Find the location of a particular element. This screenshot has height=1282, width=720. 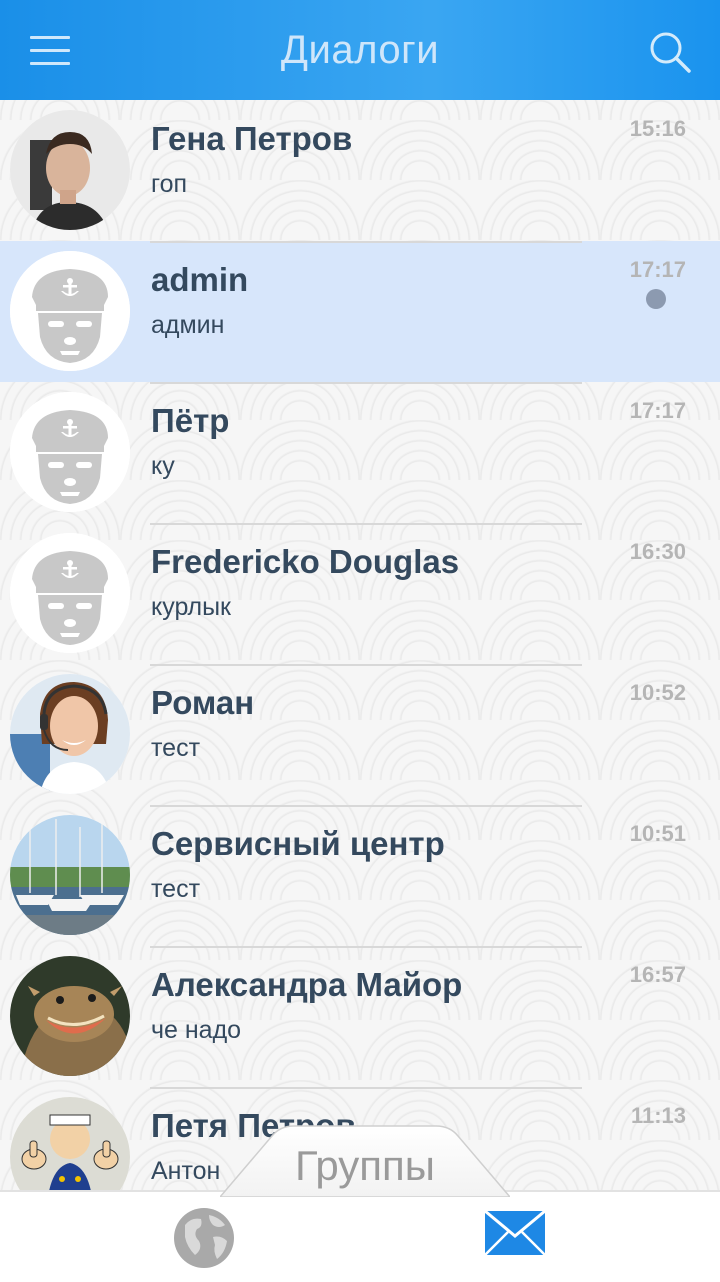

top-app-bar: Диалоги is located at coordinates (360, 50).